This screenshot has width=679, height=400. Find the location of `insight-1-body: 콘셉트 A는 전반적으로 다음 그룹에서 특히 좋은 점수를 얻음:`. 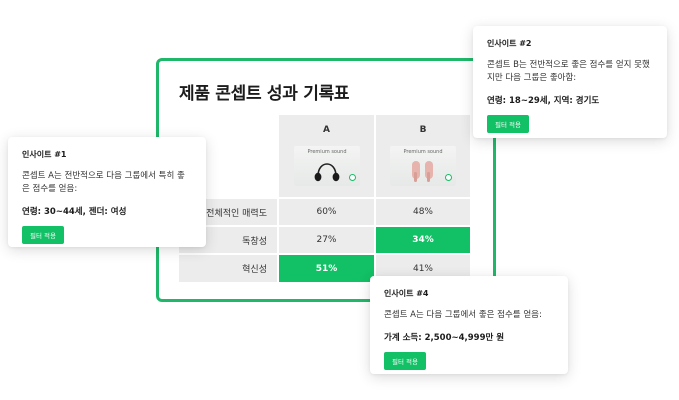

insight-1-body: 콘셉트 A는 전반적으로 다음 그룹에서 특히 좋은 점수를 얻음: is located at coordinates (103, 182).